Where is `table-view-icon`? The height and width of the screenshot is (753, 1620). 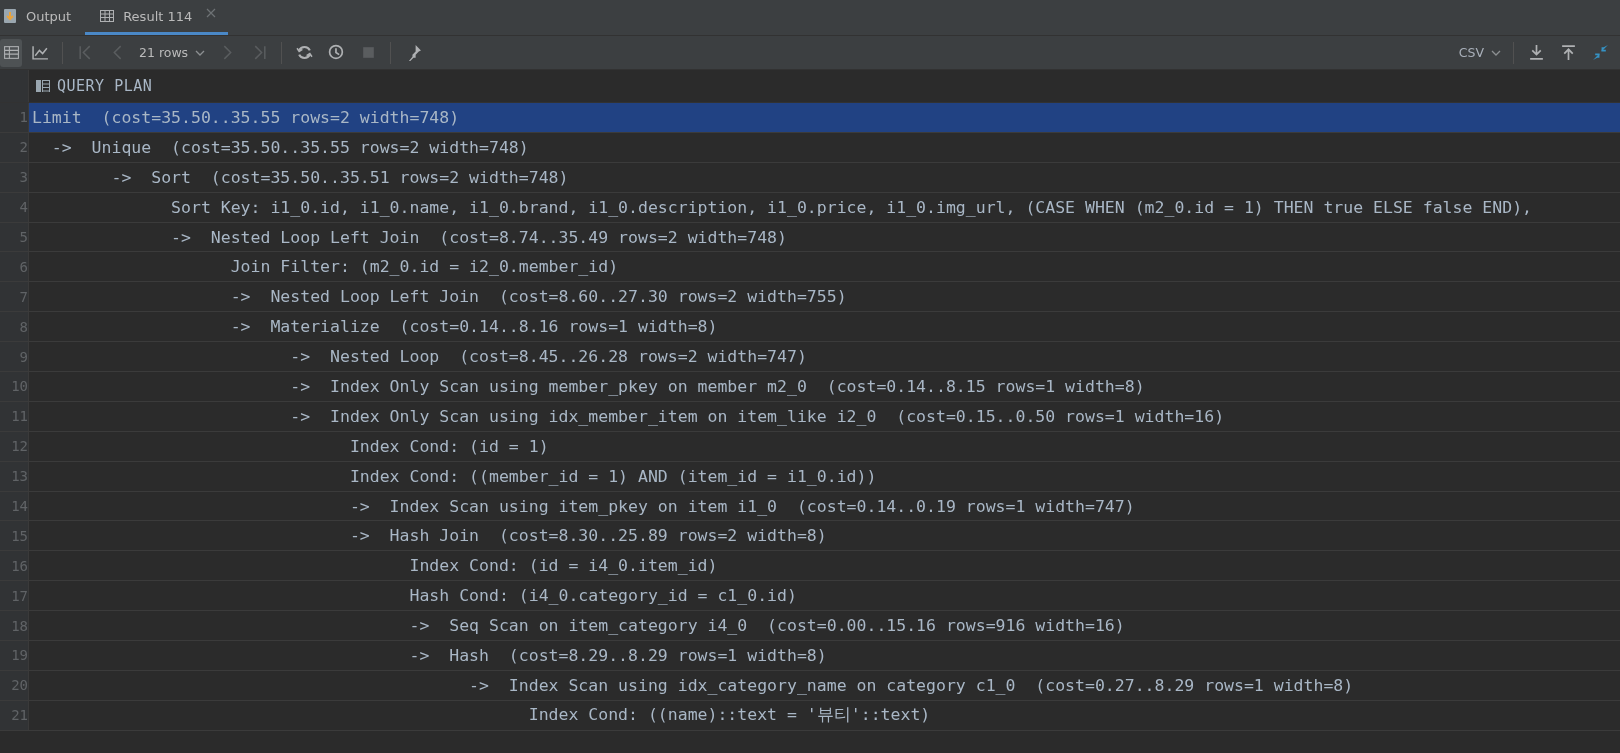 table-view-icon is located at coordinates (11, 52).